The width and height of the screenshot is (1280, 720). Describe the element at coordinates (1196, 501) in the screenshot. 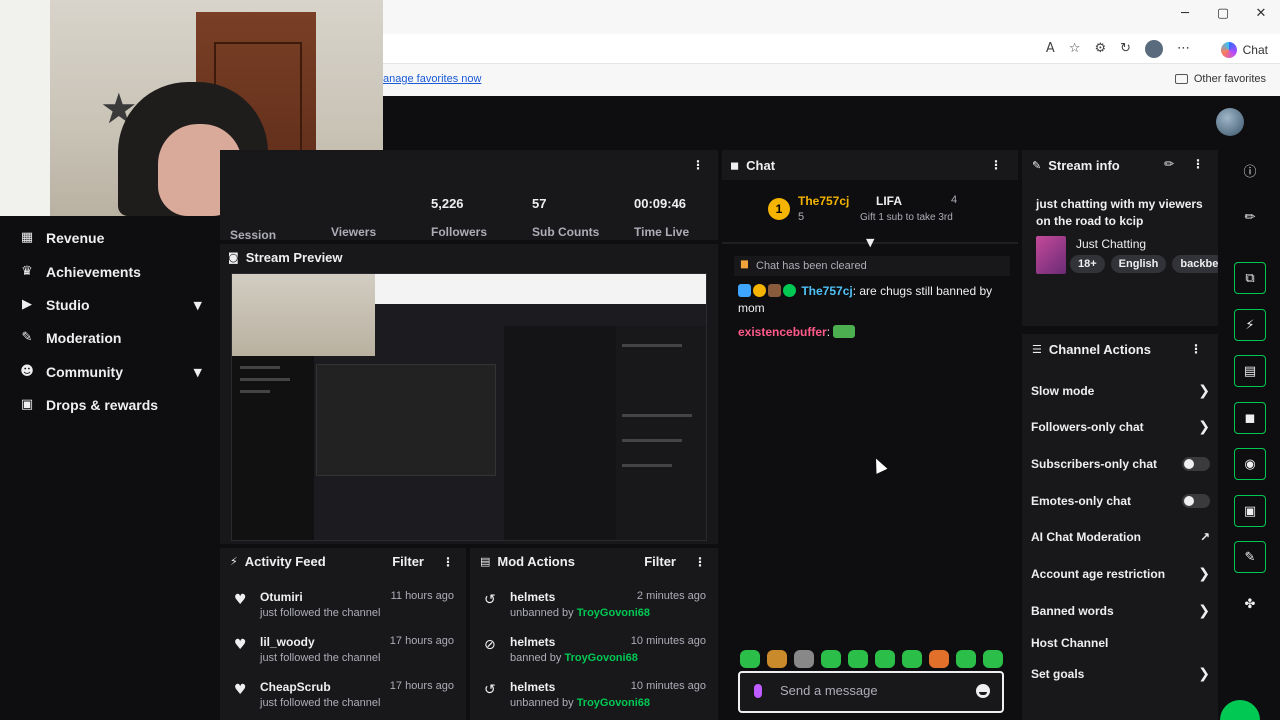

I see `emotes-only-toggle` at that location.